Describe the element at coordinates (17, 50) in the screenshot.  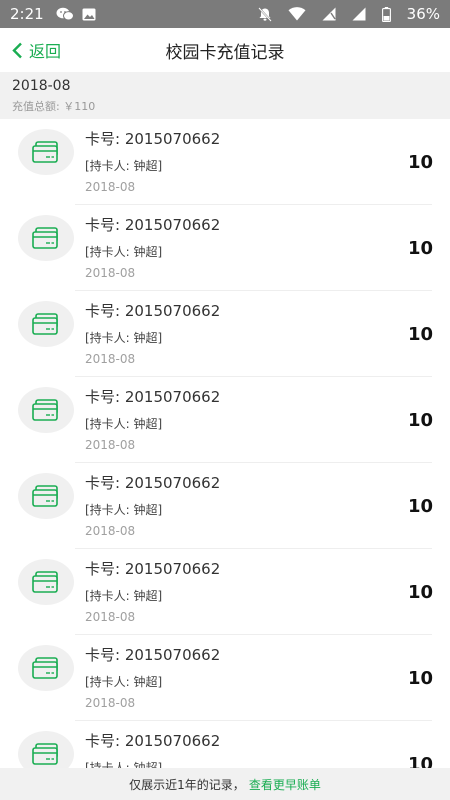
I see `chevron-left-icon` at that location.